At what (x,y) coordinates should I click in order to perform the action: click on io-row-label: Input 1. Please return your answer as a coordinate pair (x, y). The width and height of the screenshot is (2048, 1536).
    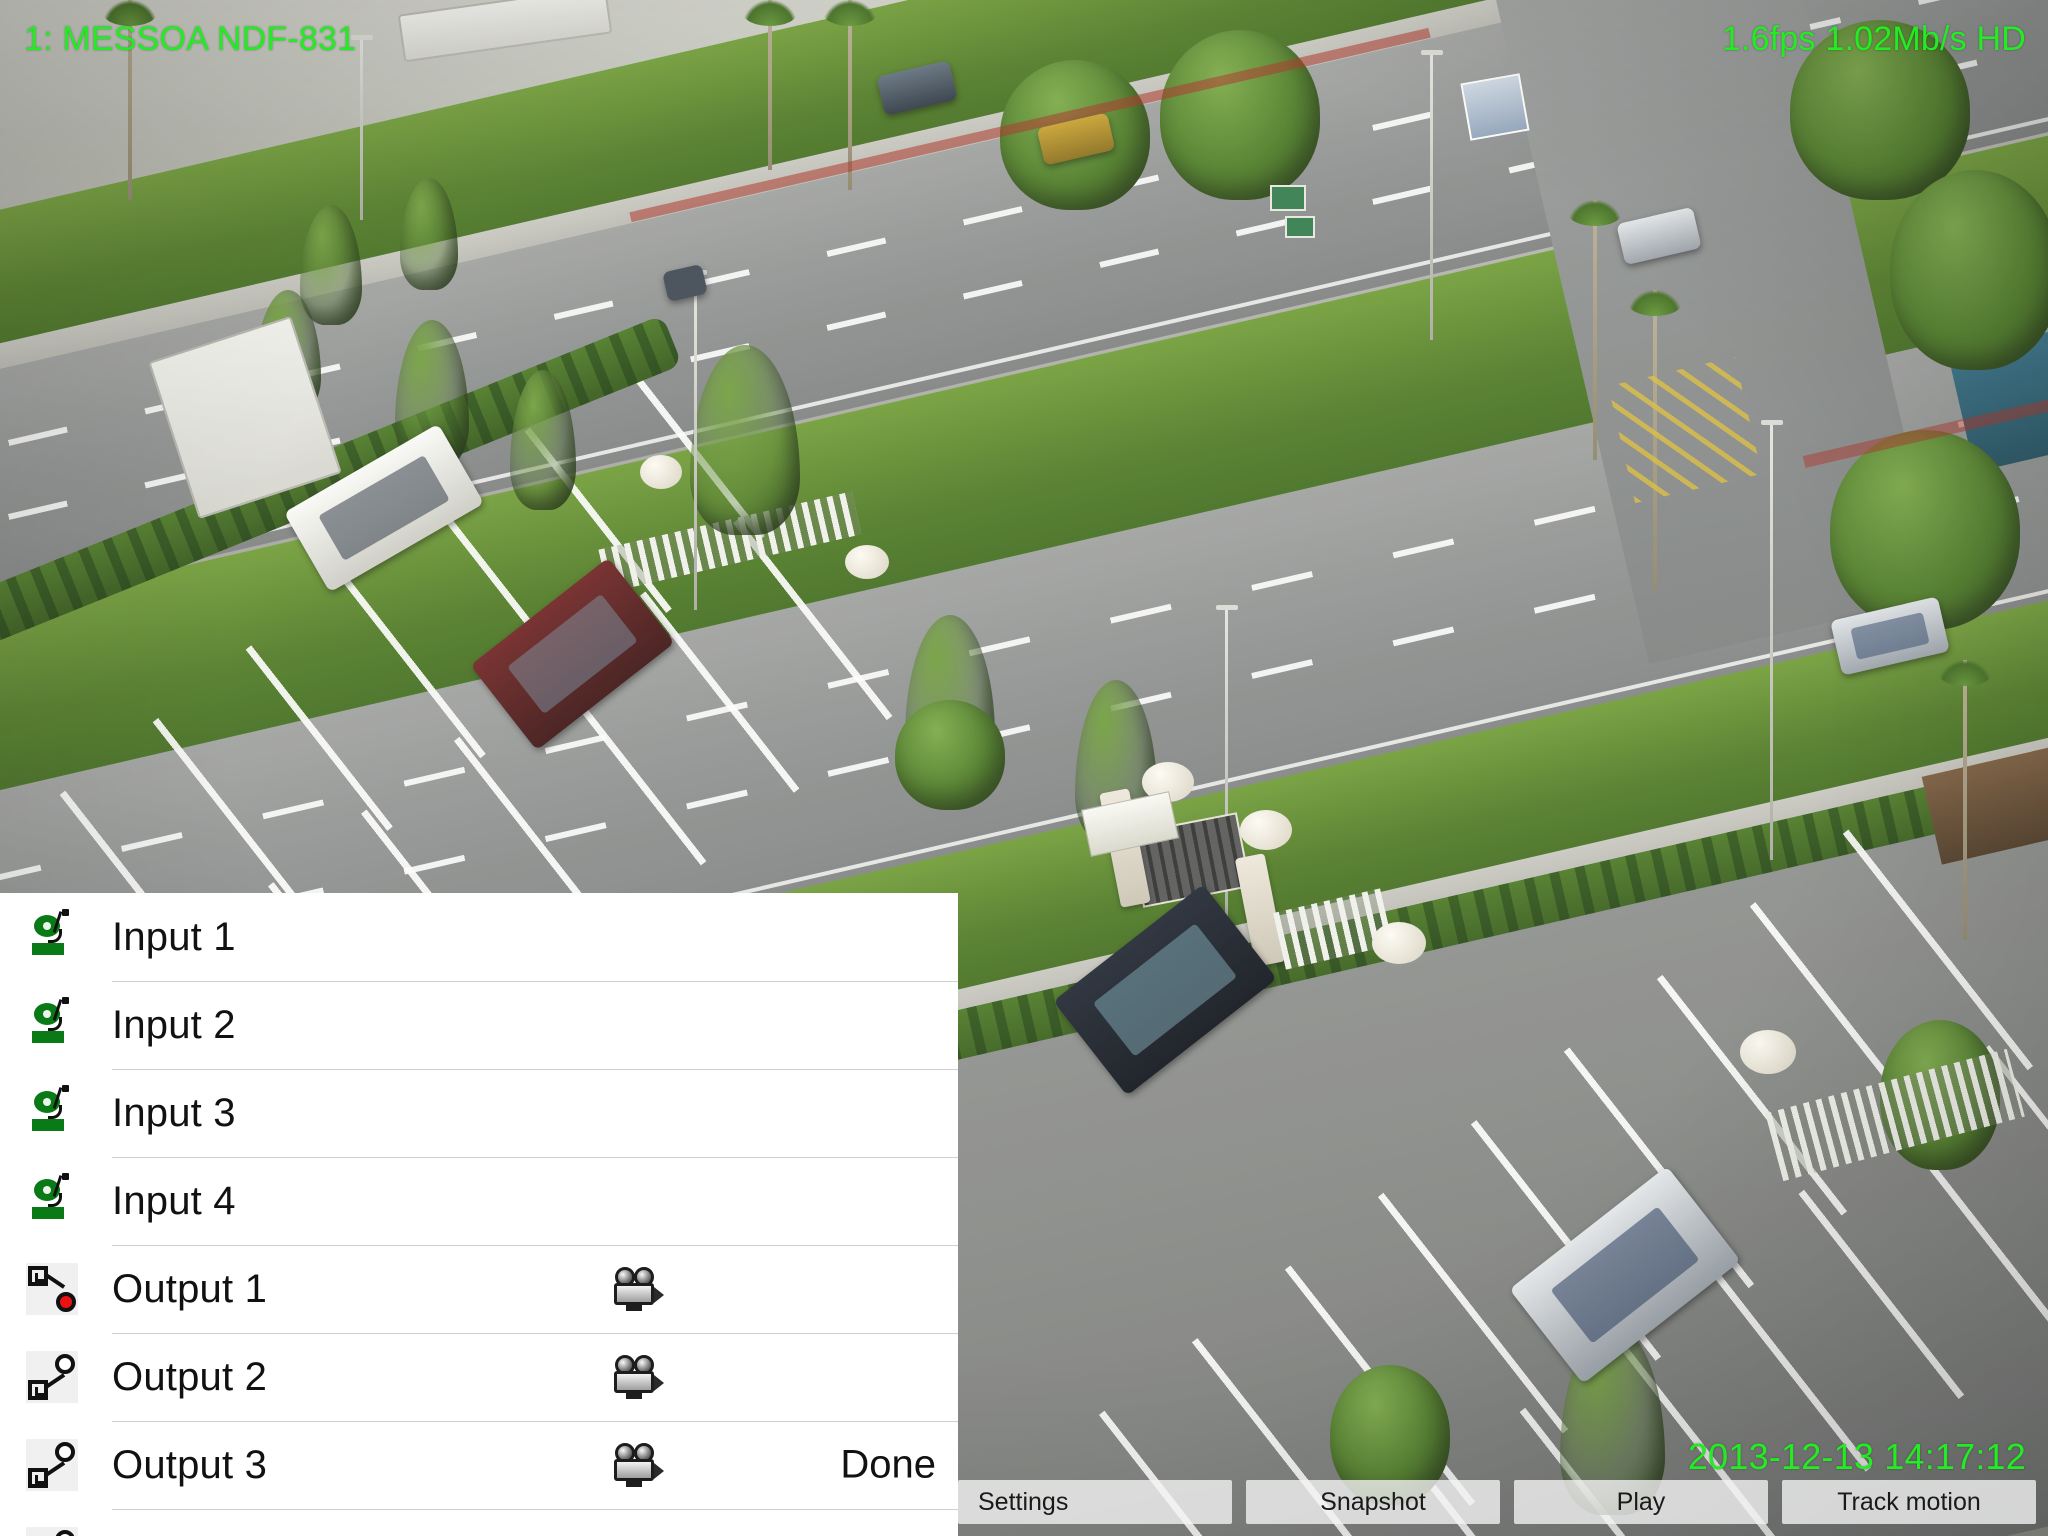
    Looking at the image, I should click on (174, 936).